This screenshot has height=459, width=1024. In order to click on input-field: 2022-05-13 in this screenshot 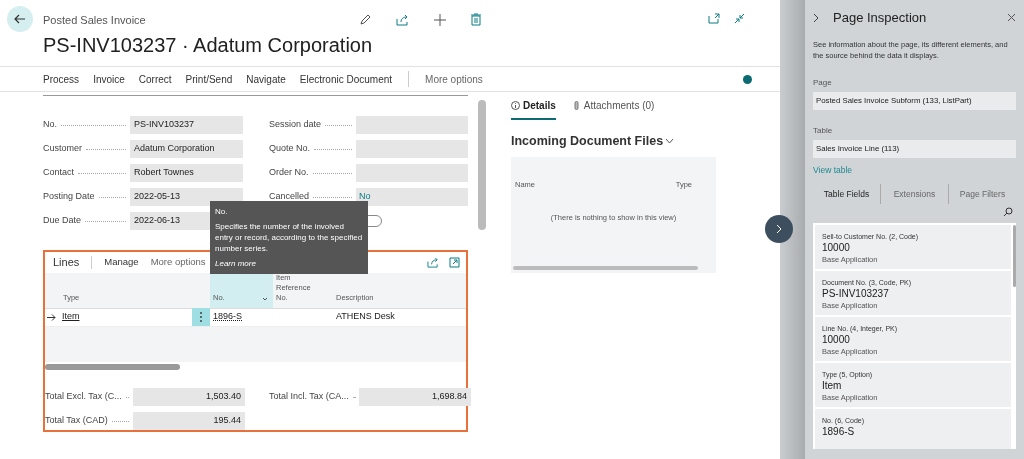, I will do `click(186, 197)`.